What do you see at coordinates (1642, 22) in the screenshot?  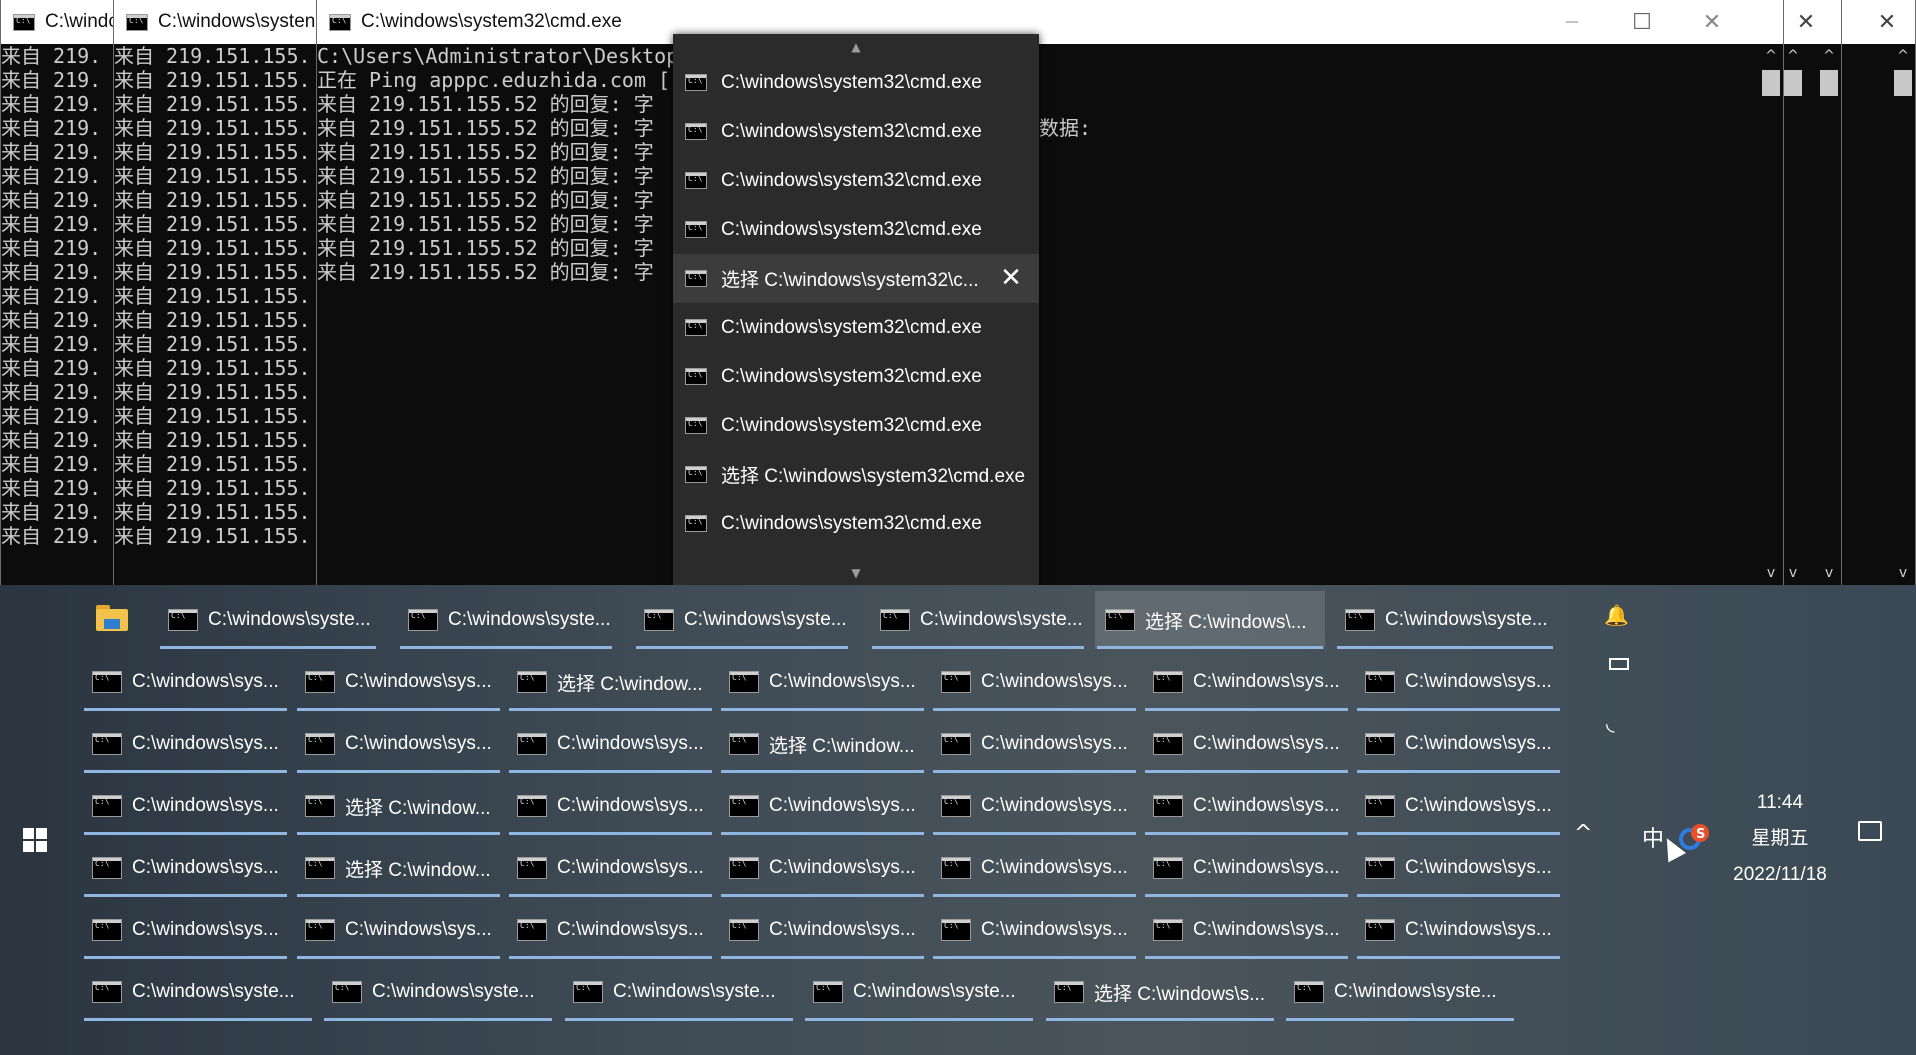 I see `maximize-button: ☐` at bounding box center [1642, 22].